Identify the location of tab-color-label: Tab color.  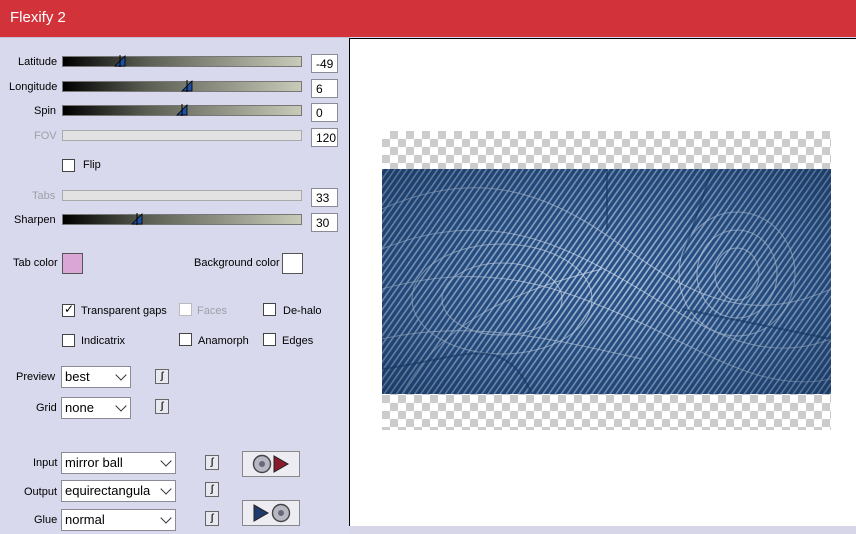
(35, 263).